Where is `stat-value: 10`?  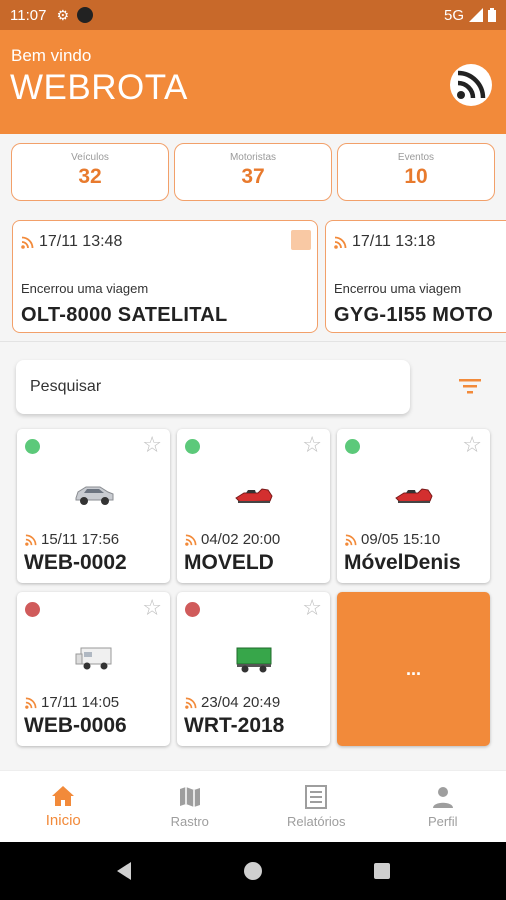 stat-value: 10 is located at coordinates (416, 176).